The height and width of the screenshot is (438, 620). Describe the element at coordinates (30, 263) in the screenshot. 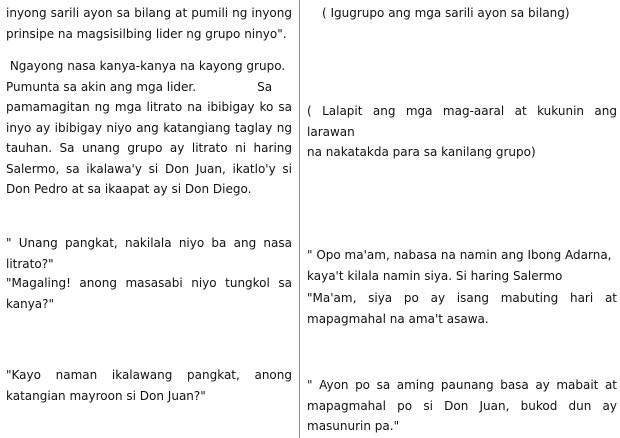

I see `text-line: litrato?"` at that location.